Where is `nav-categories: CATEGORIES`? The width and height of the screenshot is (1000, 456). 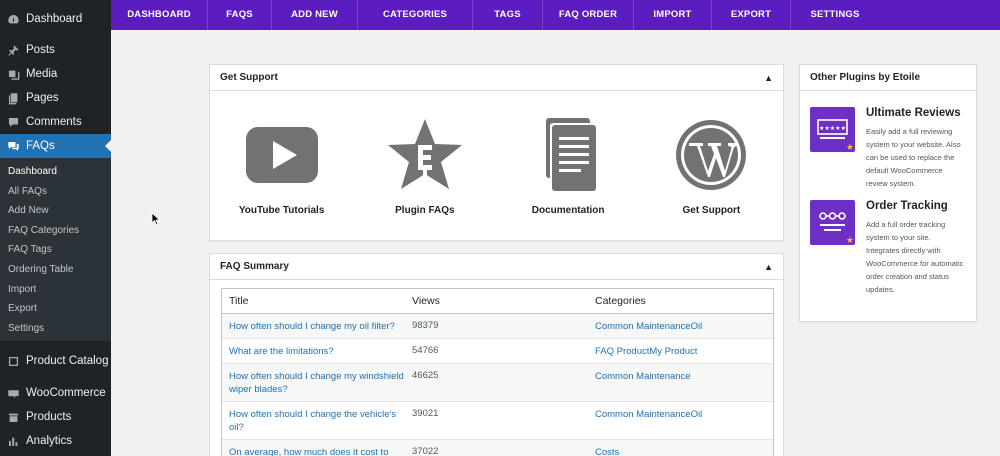
nav-categories: CATEGORIES is located at coordinates (415, 15).